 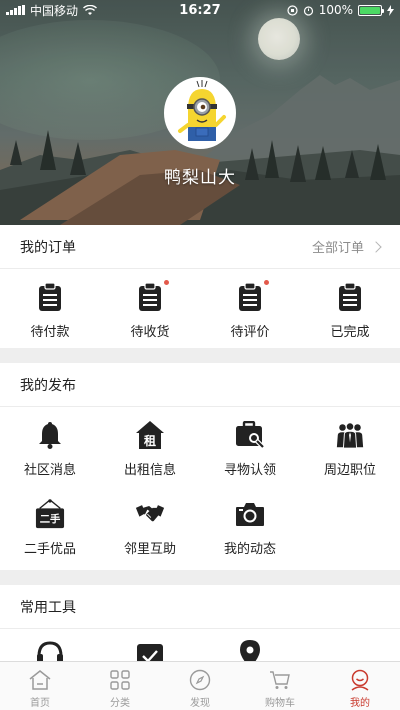 I want to click on orders-title: 我的订单, so click(x=48, y=247).